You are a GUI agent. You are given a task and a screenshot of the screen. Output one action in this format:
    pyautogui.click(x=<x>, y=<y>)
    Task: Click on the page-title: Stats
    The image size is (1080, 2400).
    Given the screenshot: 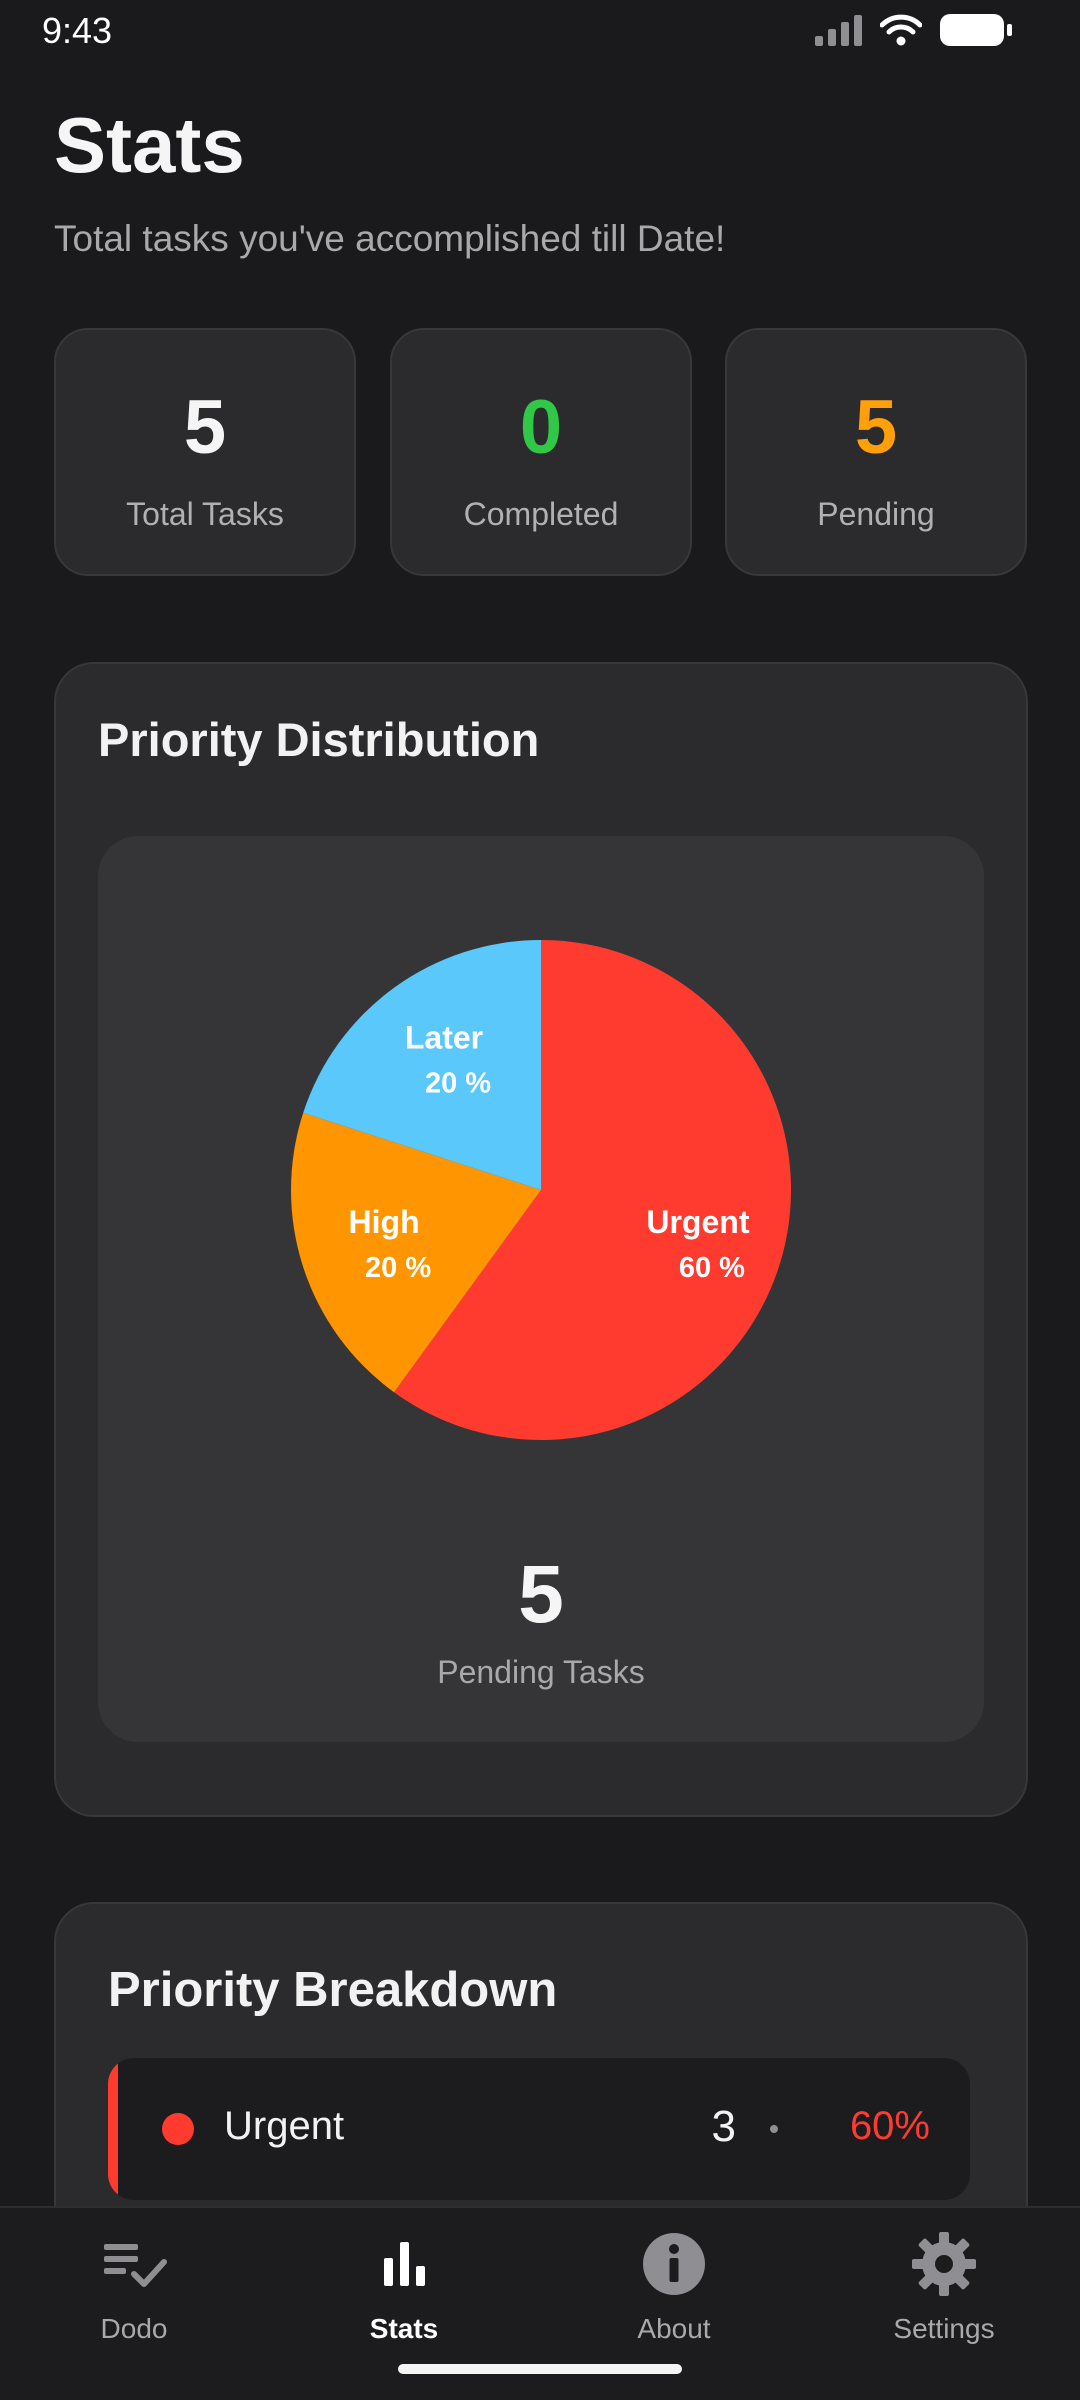 What is the action you would take?
    pyautogui.click(x=149, y=145)
    